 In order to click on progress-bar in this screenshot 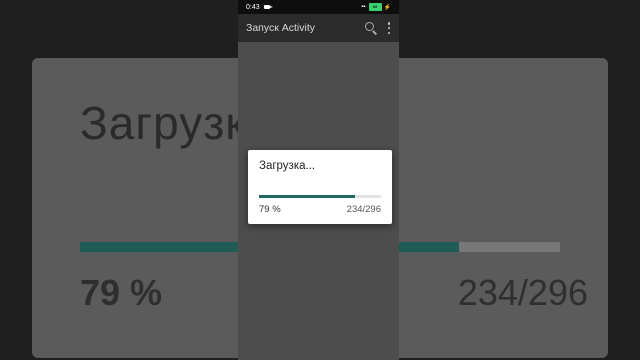, I will do `click(320, 196)`.